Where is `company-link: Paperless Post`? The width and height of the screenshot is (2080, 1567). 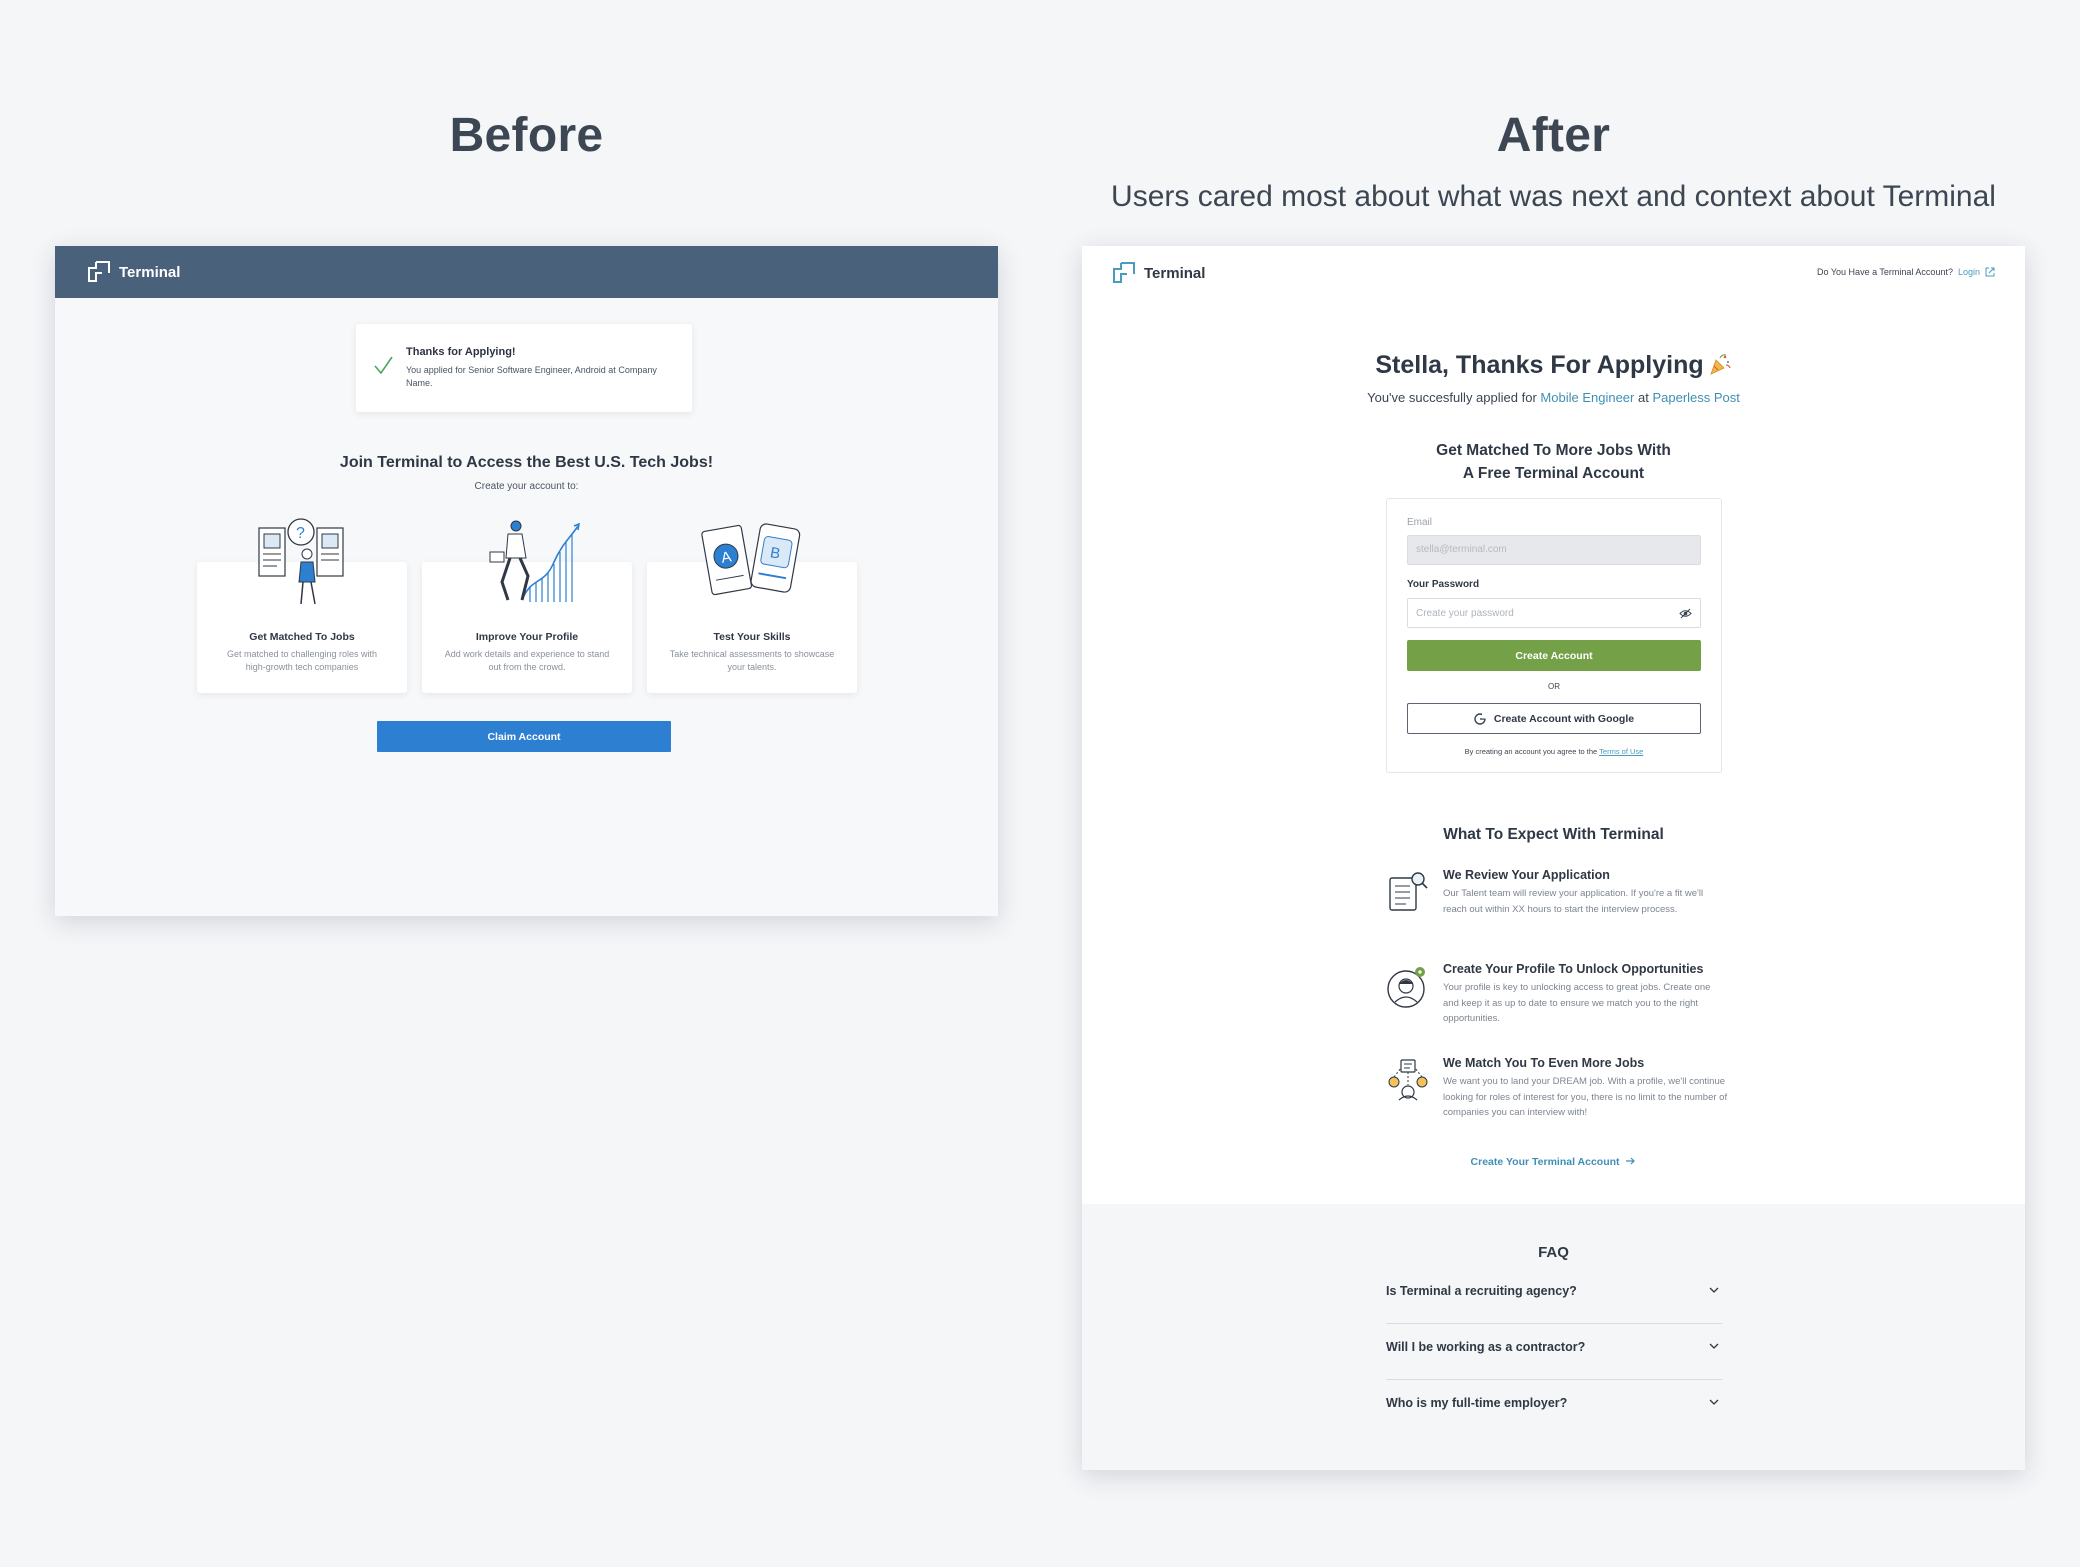
company-link: Paperless Post is located at coordinates (1695, 397).